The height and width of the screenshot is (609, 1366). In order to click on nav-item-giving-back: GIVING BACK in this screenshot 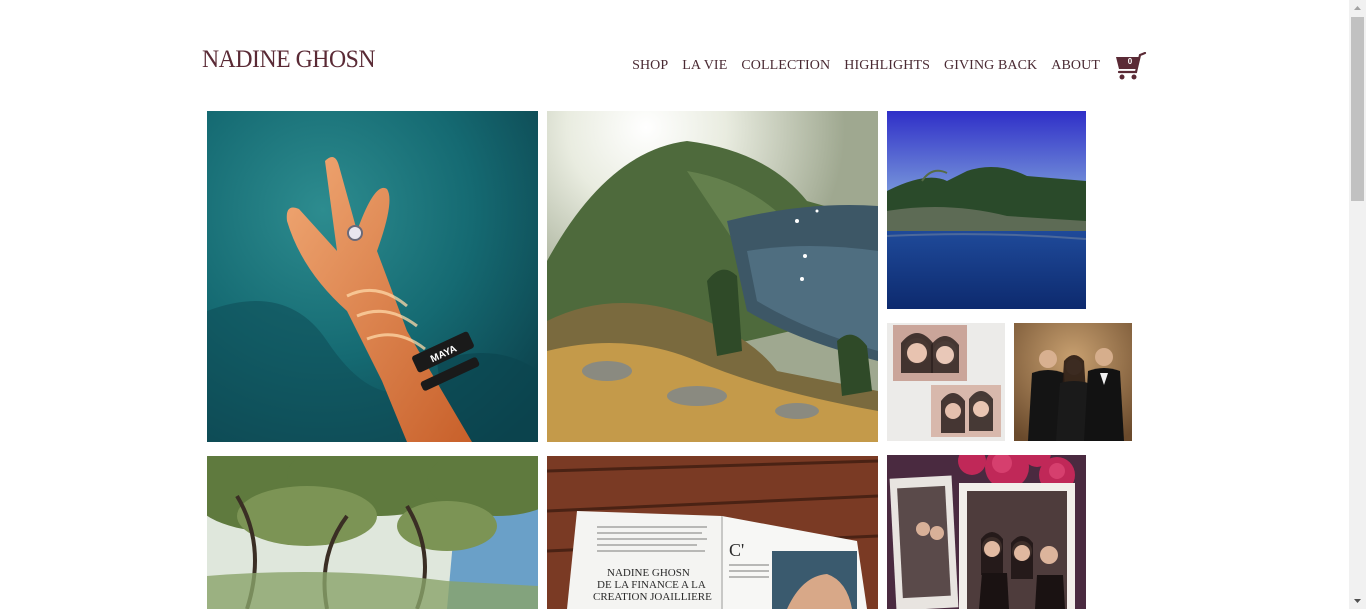, I will do `click(990, 66)`.